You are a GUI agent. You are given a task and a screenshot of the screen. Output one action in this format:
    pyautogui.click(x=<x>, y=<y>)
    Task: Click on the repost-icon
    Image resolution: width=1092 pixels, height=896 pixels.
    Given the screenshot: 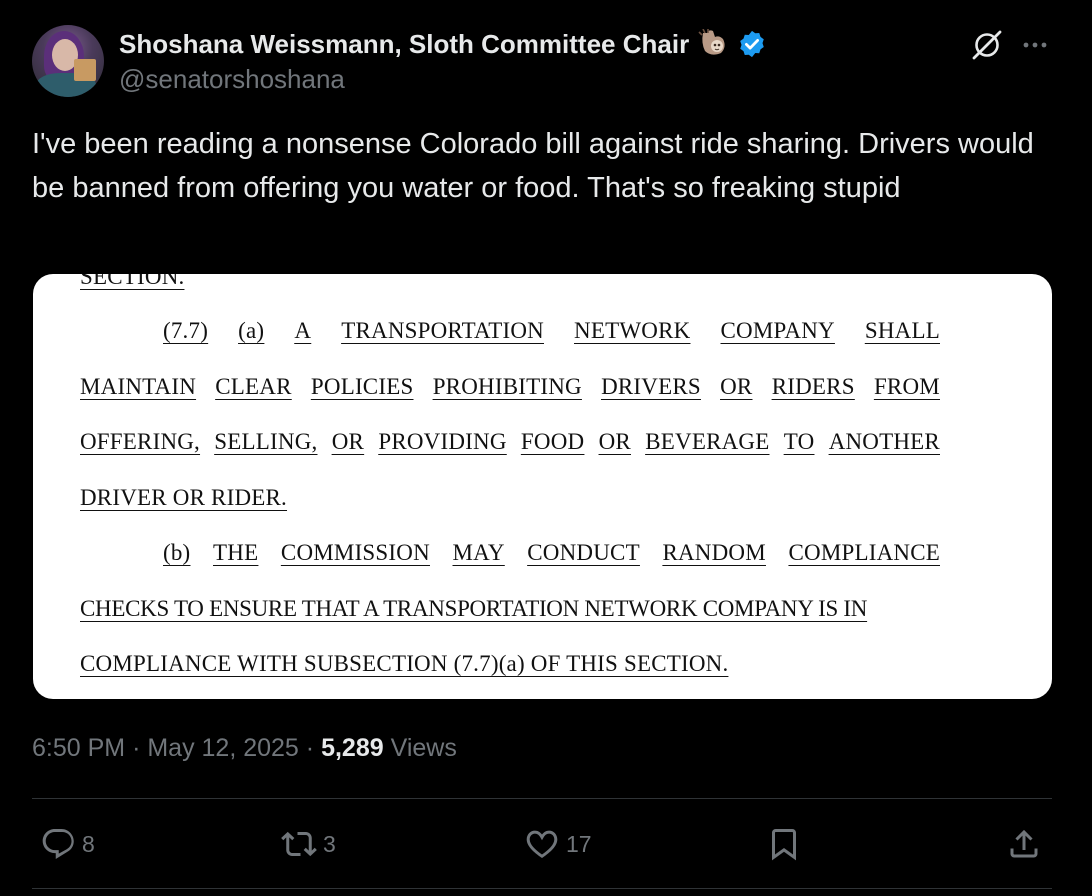 What is the action you would take?
    pyautogui.click(x=299, y=844)
    